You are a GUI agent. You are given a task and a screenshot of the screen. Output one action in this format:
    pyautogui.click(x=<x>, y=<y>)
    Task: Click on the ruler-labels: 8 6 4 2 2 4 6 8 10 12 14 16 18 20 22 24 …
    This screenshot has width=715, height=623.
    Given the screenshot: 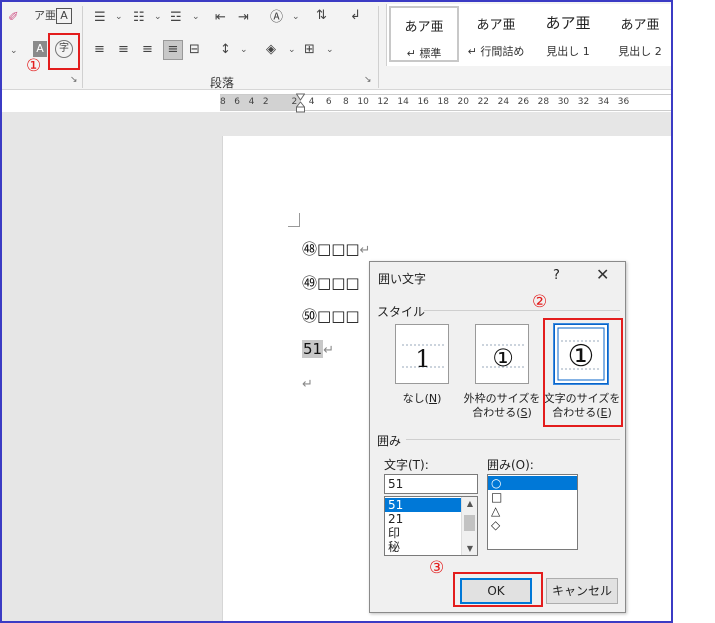 What is the action you would take?
    pyautogui.click(x=425, y=102)
    